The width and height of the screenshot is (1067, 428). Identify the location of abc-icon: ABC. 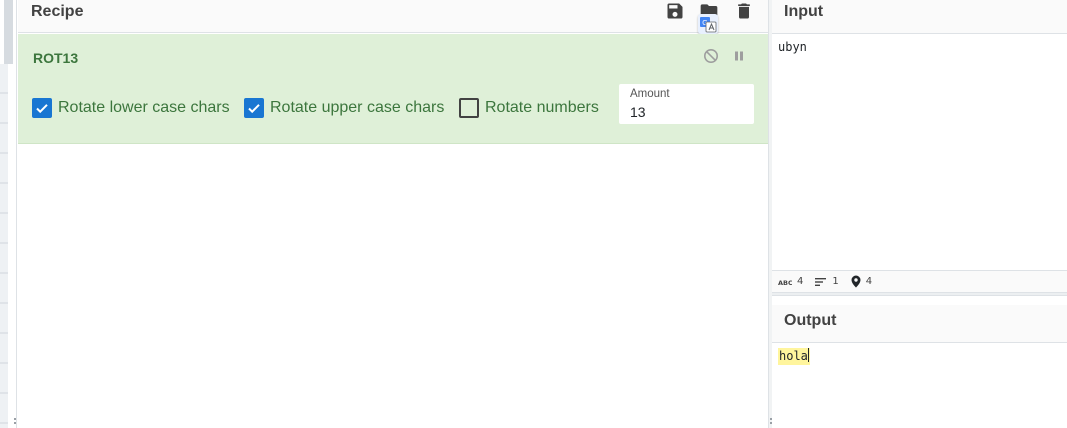
(785, 282).